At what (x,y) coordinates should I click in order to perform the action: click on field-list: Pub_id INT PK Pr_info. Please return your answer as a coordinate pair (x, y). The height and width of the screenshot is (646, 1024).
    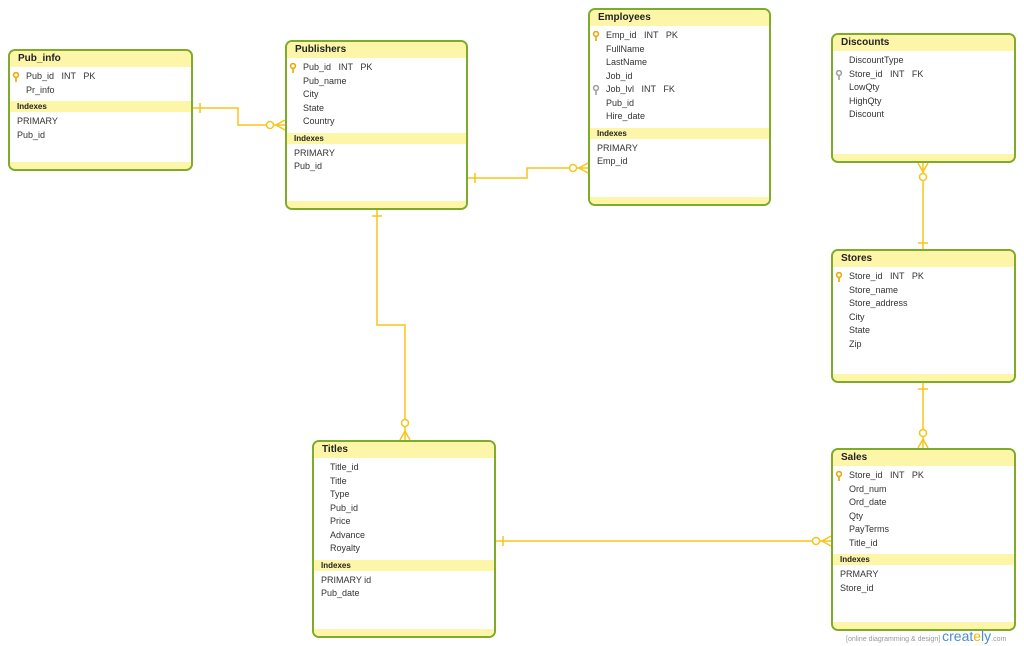
    Looking at the image, I should click on (100, 84).